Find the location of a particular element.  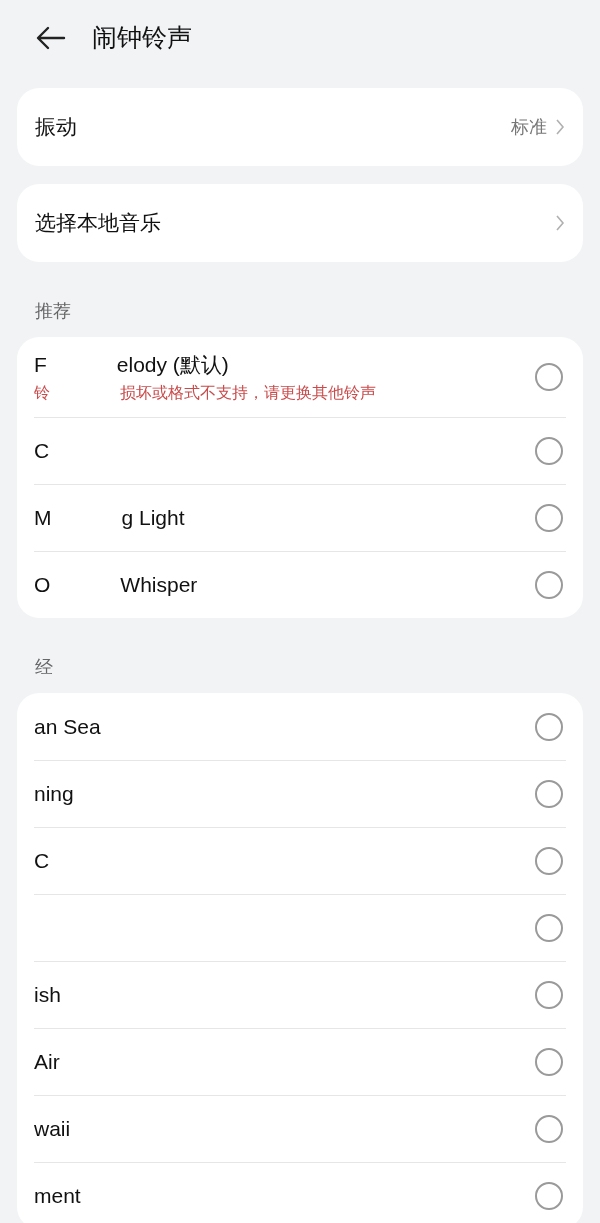

ringtone-name: ment is located at coordinates (57, 1196).